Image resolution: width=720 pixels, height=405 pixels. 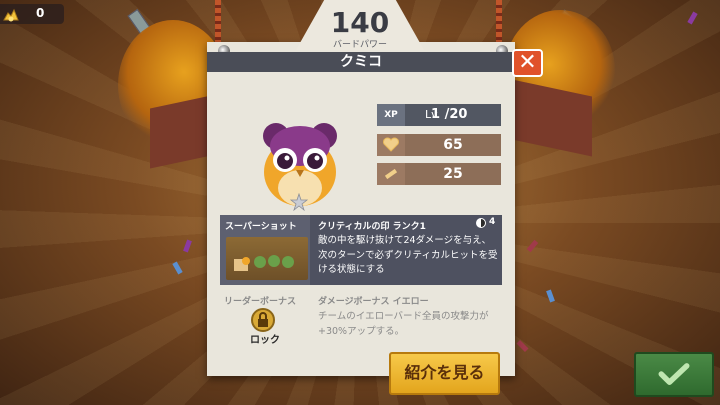 What do you see at coordinates (40, 13) in the screenshot?
I see `currency-amount: 0` at bounding box center [40, 13].